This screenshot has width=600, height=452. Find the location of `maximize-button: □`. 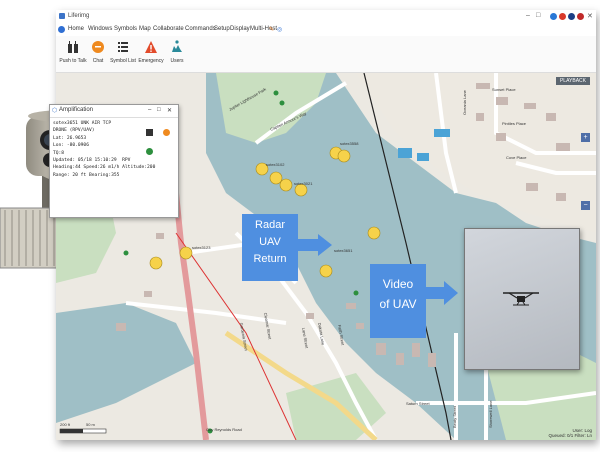

maximize-button: □ is located at coordinates (538, 15).